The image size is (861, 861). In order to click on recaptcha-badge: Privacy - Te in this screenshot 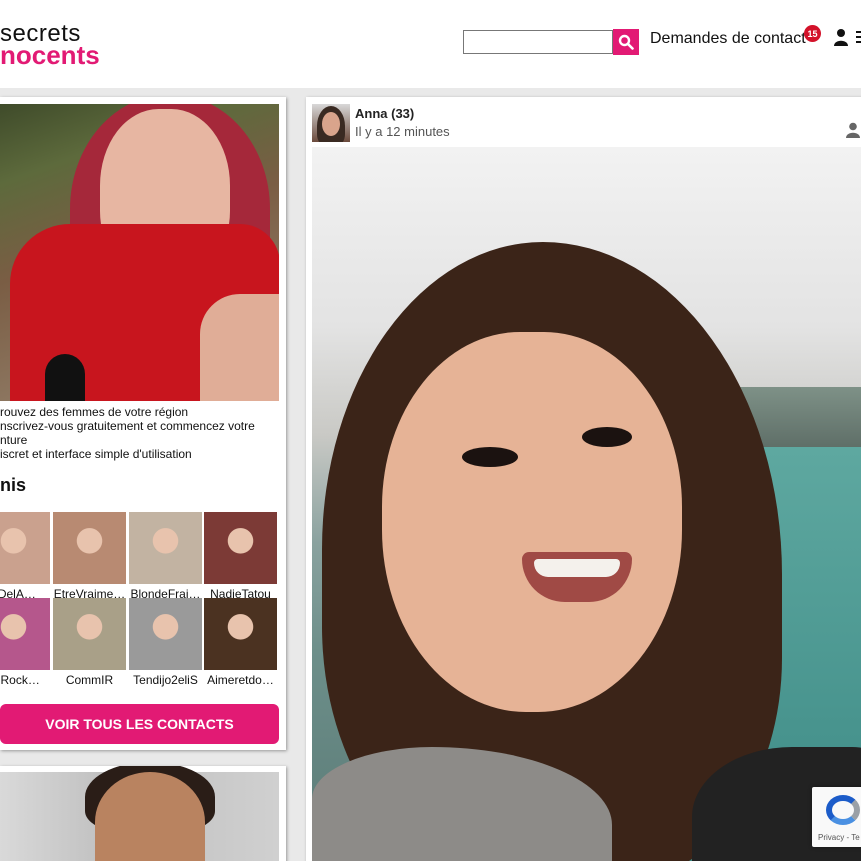, I will do `click(836, 817)`.